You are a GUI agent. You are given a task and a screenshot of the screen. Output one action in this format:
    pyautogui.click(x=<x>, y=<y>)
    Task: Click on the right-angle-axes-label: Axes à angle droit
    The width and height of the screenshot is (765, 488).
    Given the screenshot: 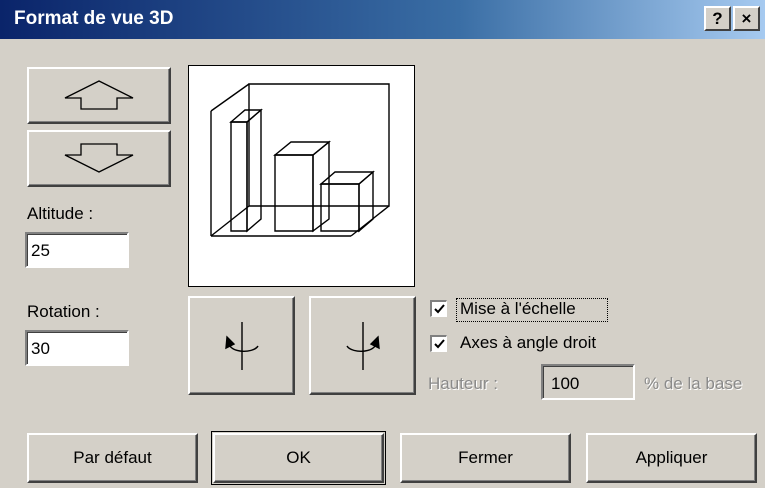 What is the action you would take?
    pyautogui.click(x=528, y=343)
    